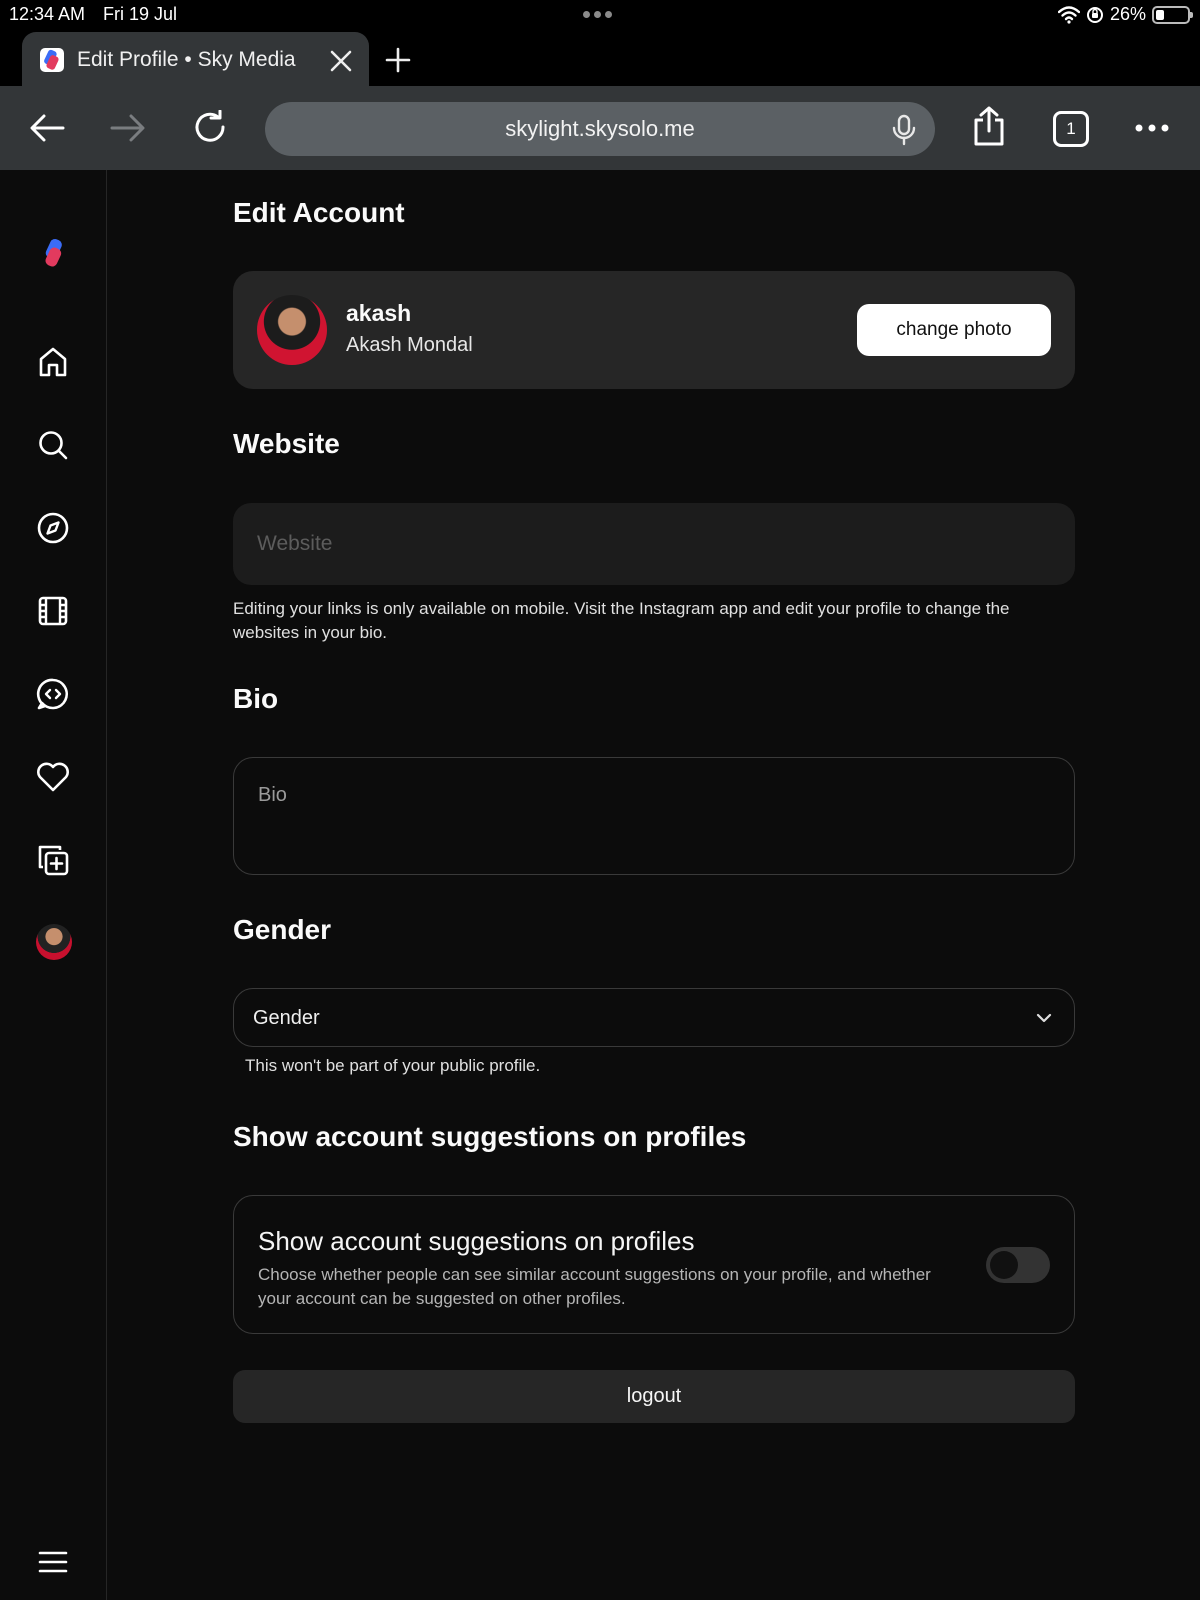  I want to click on forward-arrow-icon, so click(128, 128).